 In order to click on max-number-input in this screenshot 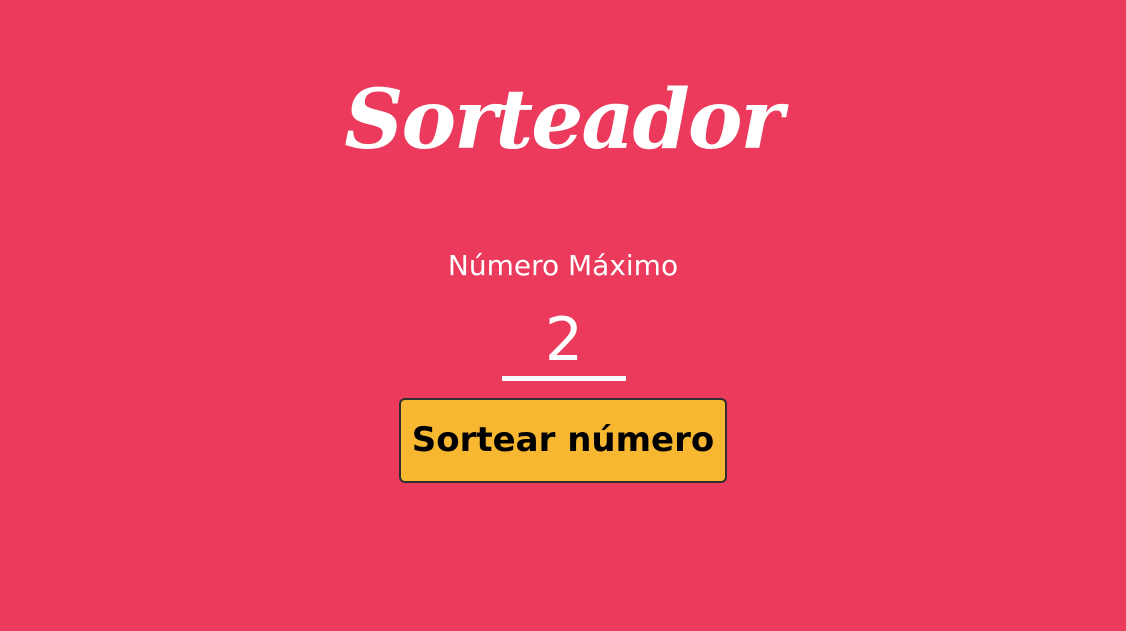, I will do `click(564, 342)`.